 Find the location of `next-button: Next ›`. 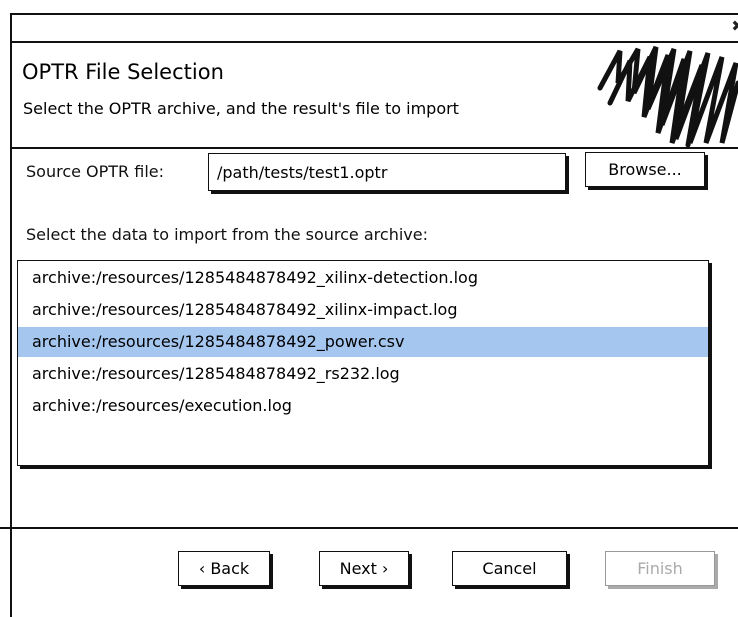

next-button: Next › is located at coordinates (364, 568).